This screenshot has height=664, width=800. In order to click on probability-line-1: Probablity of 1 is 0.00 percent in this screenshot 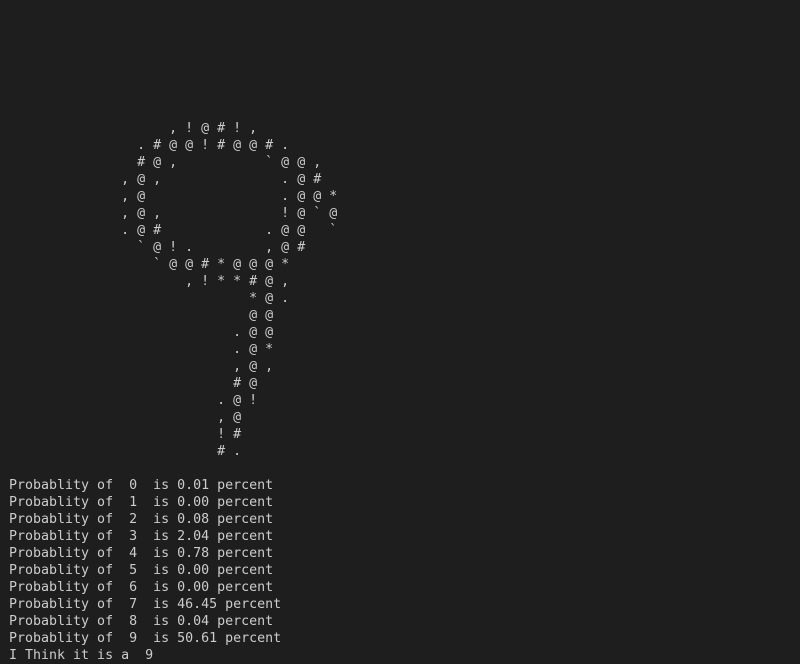, I will do `click(141, 502)`.